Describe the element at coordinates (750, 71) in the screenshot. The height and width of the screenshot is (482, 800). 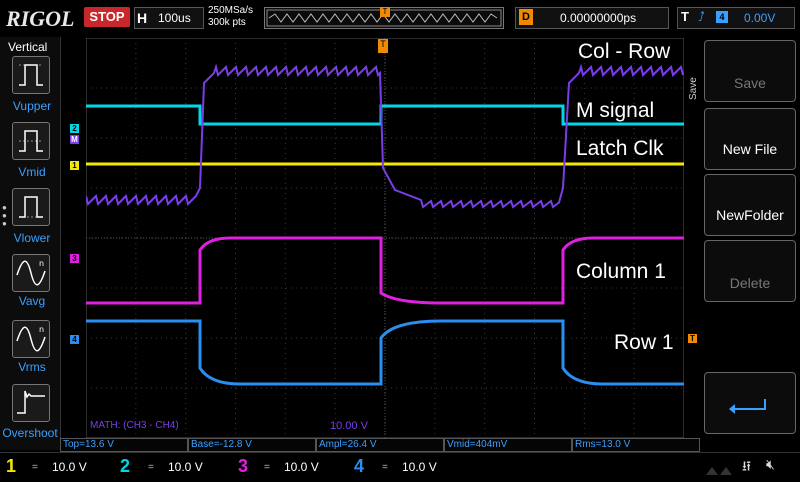
I see `save-button: Save` at that location.